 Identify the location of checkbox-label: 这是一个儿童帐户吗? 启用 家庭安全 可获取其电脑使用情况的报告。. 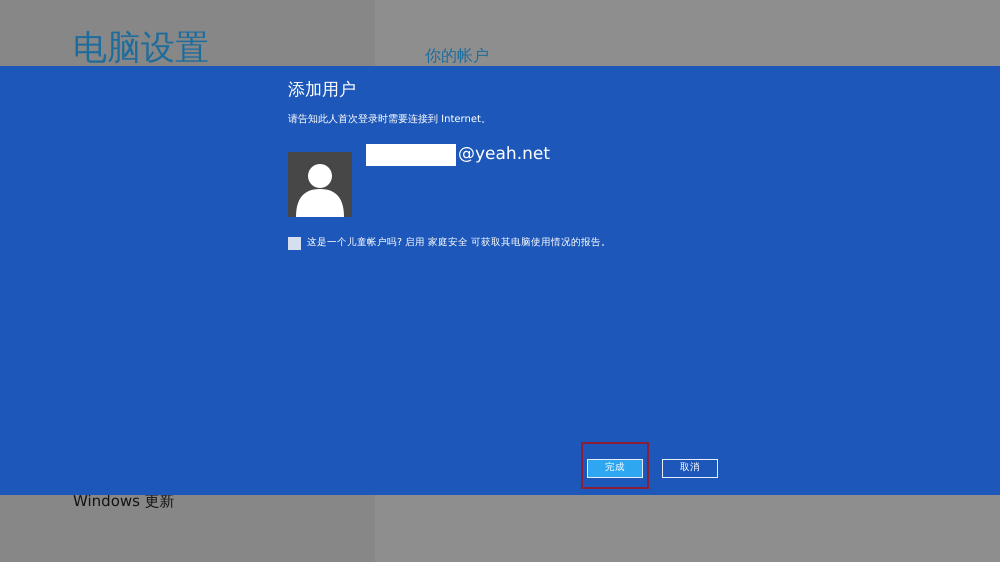
(459, 243).